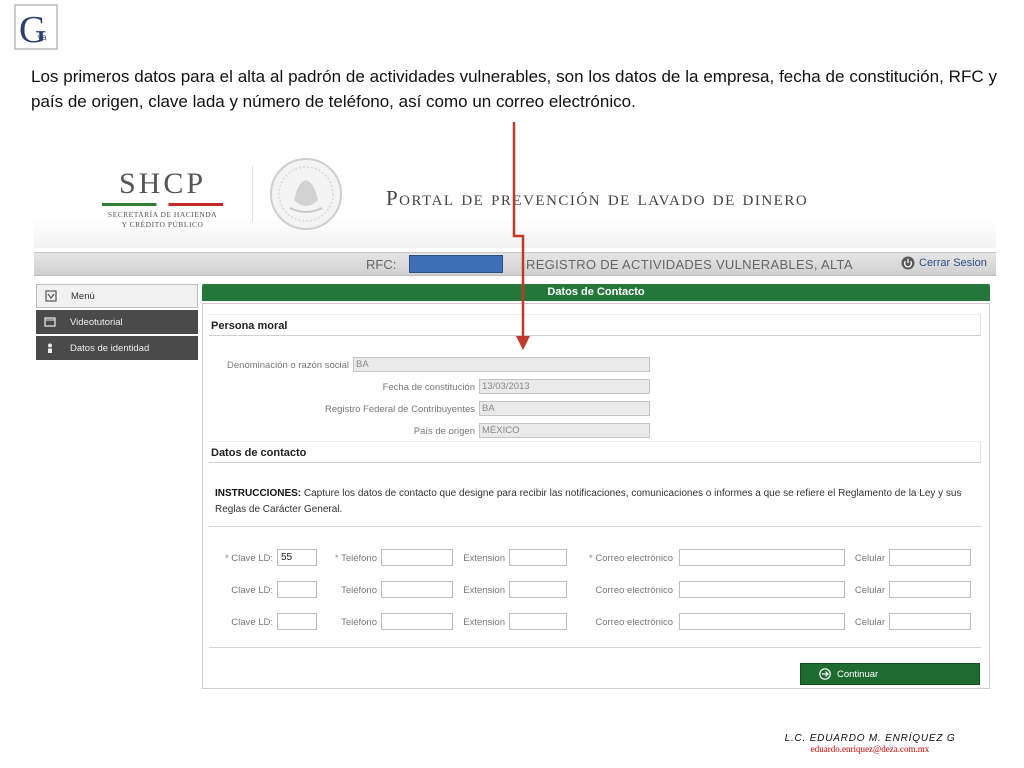 Image resolution: width=1024 pixels, height=768 pixels. Describe the element at coordinates (306, 194) in the screenshot. I see `mexico-seal-icon` at that location.